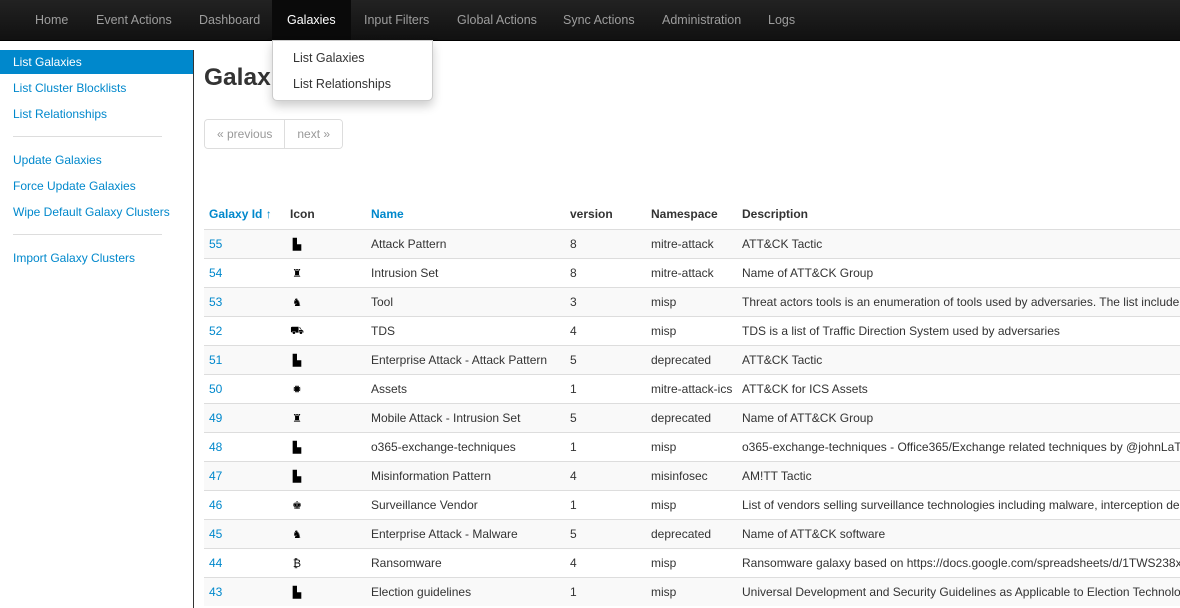 The width and height of the screenshot is (1180, 608). I want to click on galaxy-id-link: 45, so click(215, 534).